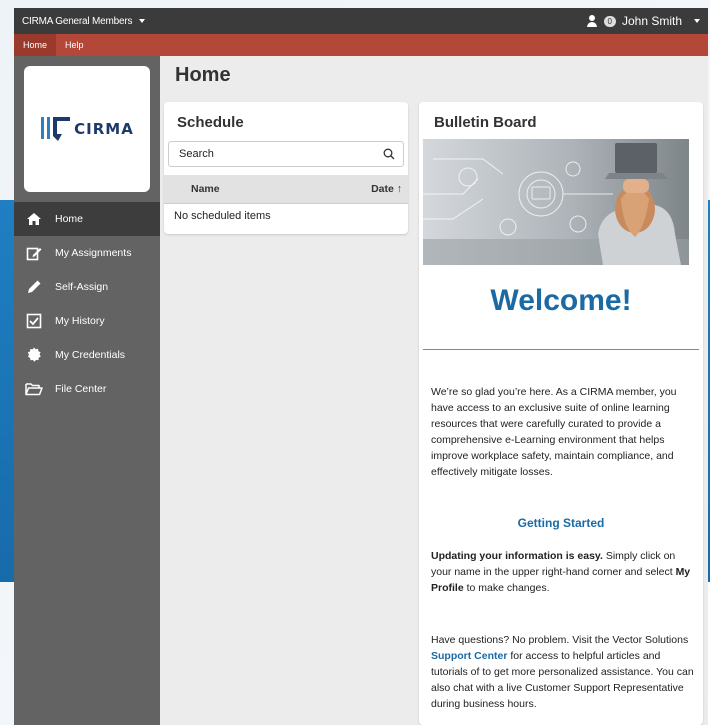  Describe the element at coordinates (286, 189) in the screenshot. I see `schedule-table-header: Name Date ↑` at that location.